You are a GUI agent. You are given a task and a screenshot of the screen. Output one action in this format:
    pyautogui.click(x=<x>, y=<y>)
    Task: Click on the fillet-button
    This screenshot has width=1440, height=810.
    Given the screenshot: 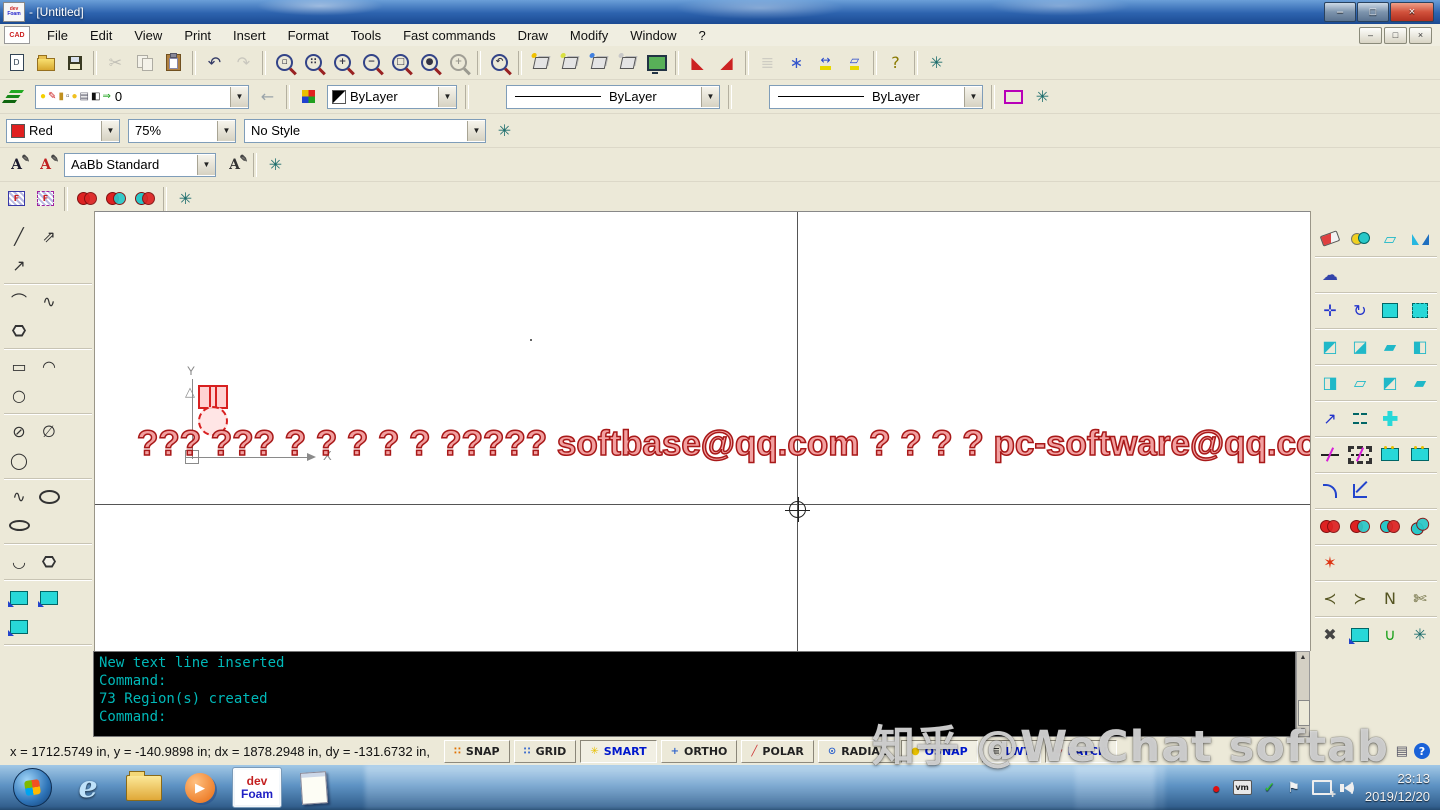 What is the action you would take?
    pyautogui.click(x=1330, y=490)
    